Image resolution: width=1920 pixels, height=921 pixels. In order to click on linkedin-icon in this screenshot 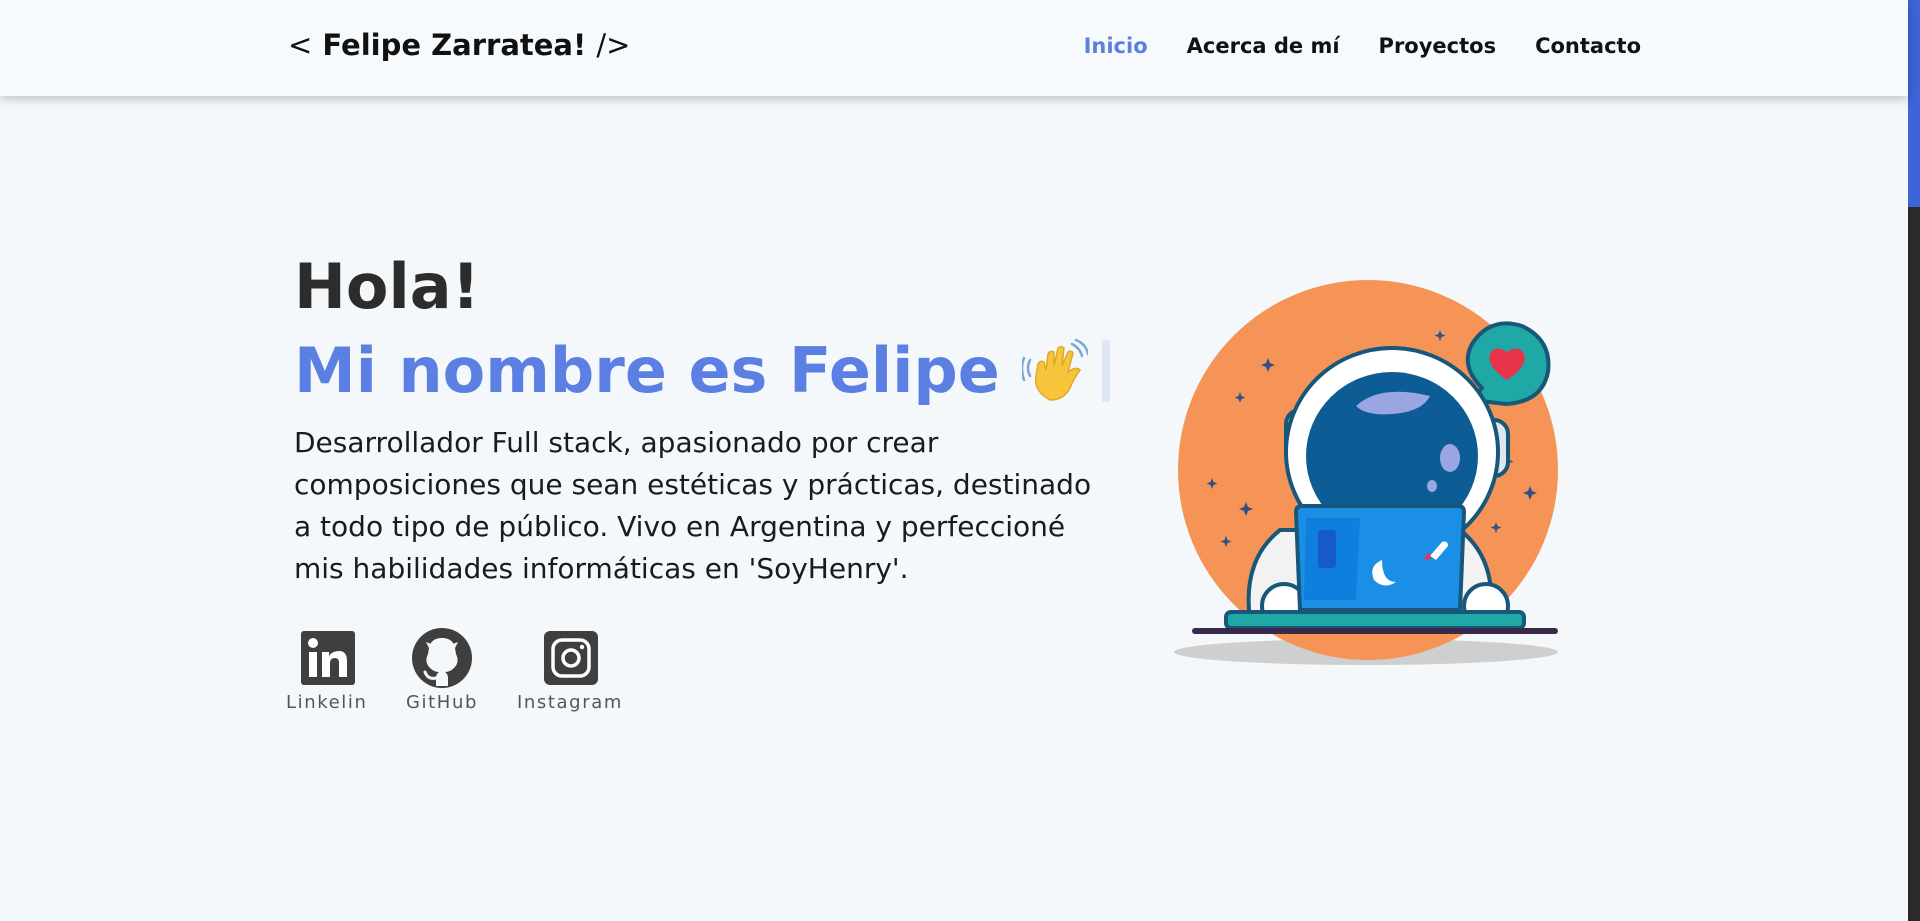, I will do `click(327, 658)`.